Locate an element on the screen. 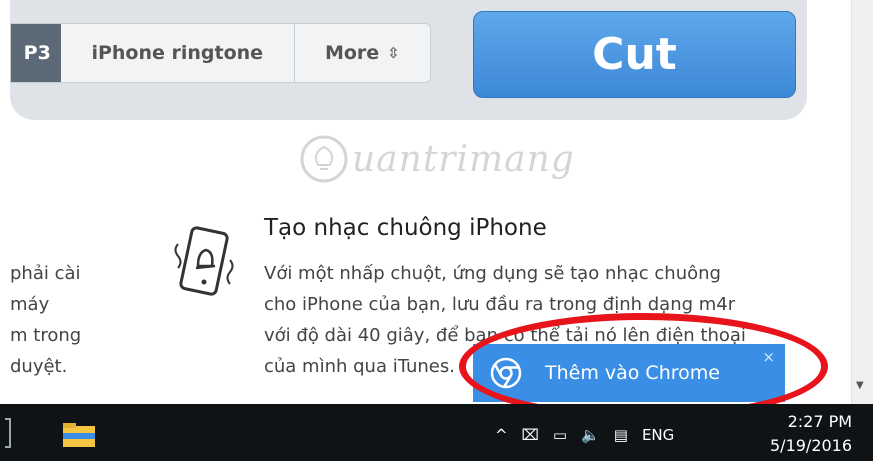 This screenshot has height=461, width=873. task-view-icon is located at coordinates (8, 433).